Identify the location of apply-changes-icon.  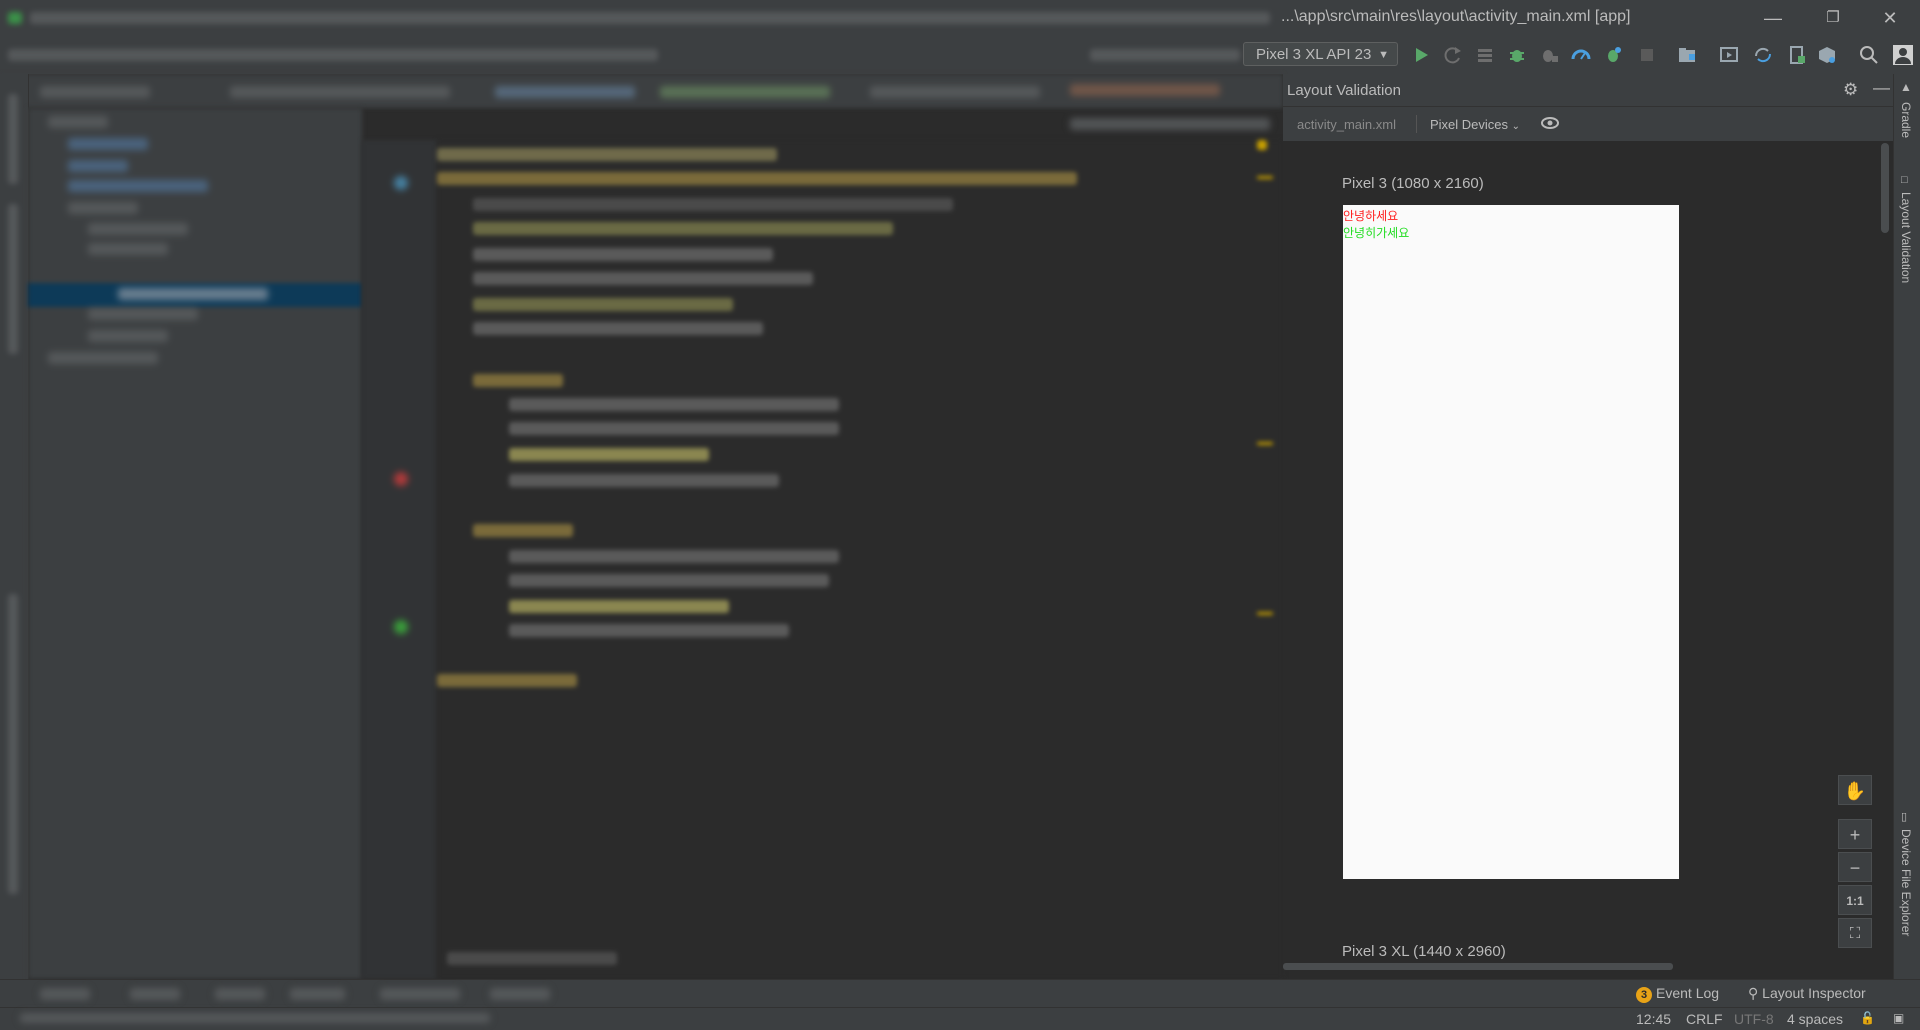
(1613, 55).